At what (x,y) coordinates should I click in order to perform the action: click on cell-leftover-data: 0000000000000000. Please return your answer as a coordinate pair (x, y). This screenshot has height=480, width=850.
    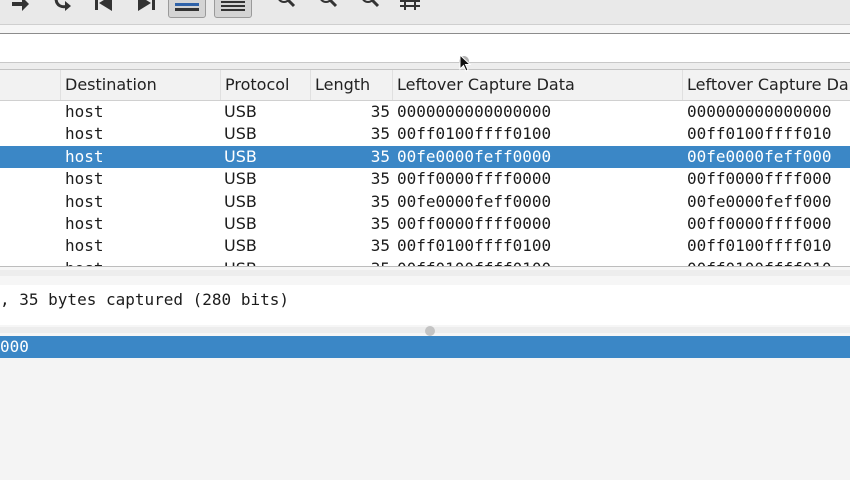
    Looking at the image, I should click on (474, 111).